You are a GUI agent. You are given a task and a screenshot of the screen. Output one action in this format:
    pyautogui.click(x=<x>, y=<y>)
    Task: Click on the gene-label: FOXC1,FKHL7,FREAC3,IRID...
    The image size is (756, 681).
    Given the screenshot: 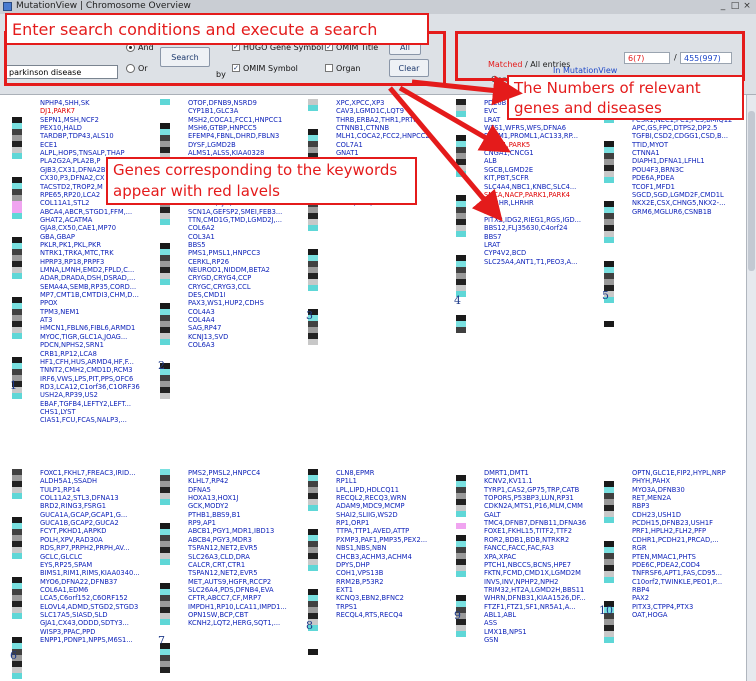 What is the action you would take?
    pyautogui.click(x=88, y=473)
    